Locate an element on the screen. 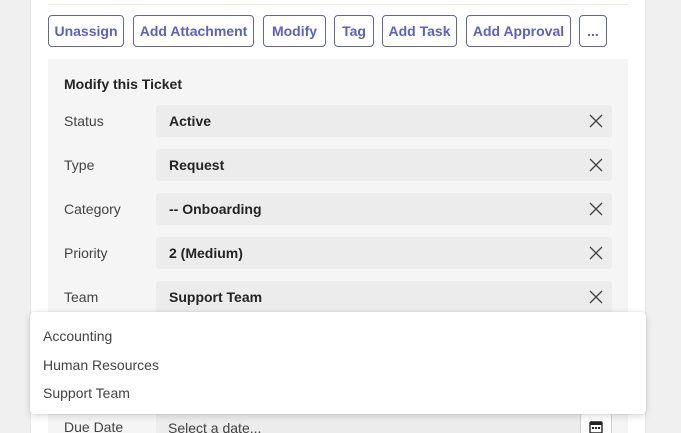 The height and width of the screenshot is (433, 681). add-task-button: Add Task is located at coordinates (419, 31).